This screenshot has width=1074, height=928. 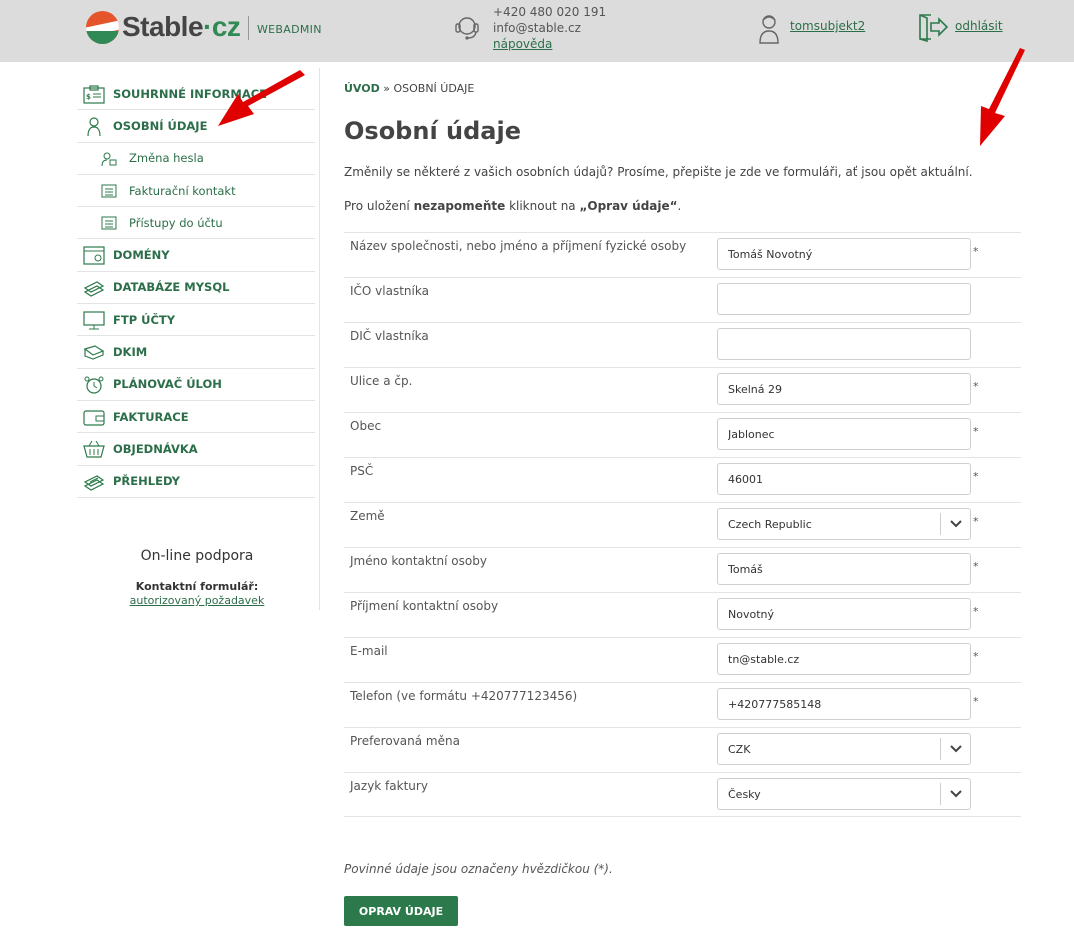 I want to click on dic-vlastnika-input, so click(x=844, y=344).